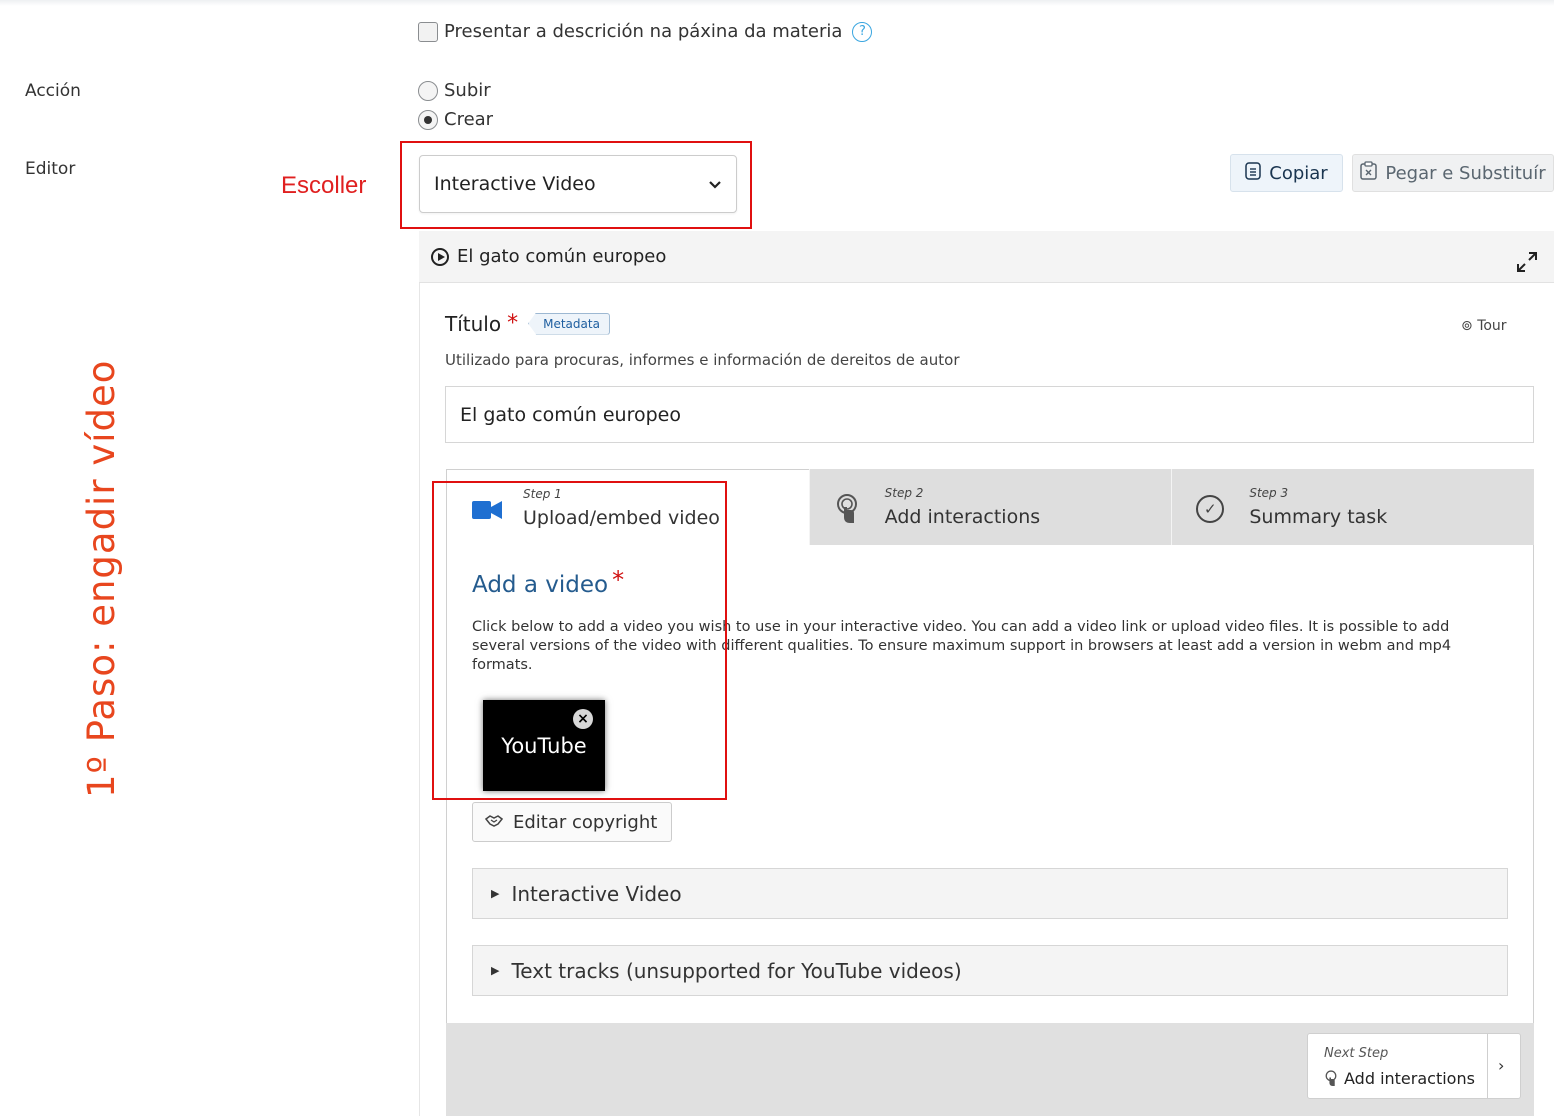 The image size is (1554, 1116). Describe the element at coordinates (596, 893) in the screenshot. I see `section-interactive-video-label: Interactive Video` at that location.